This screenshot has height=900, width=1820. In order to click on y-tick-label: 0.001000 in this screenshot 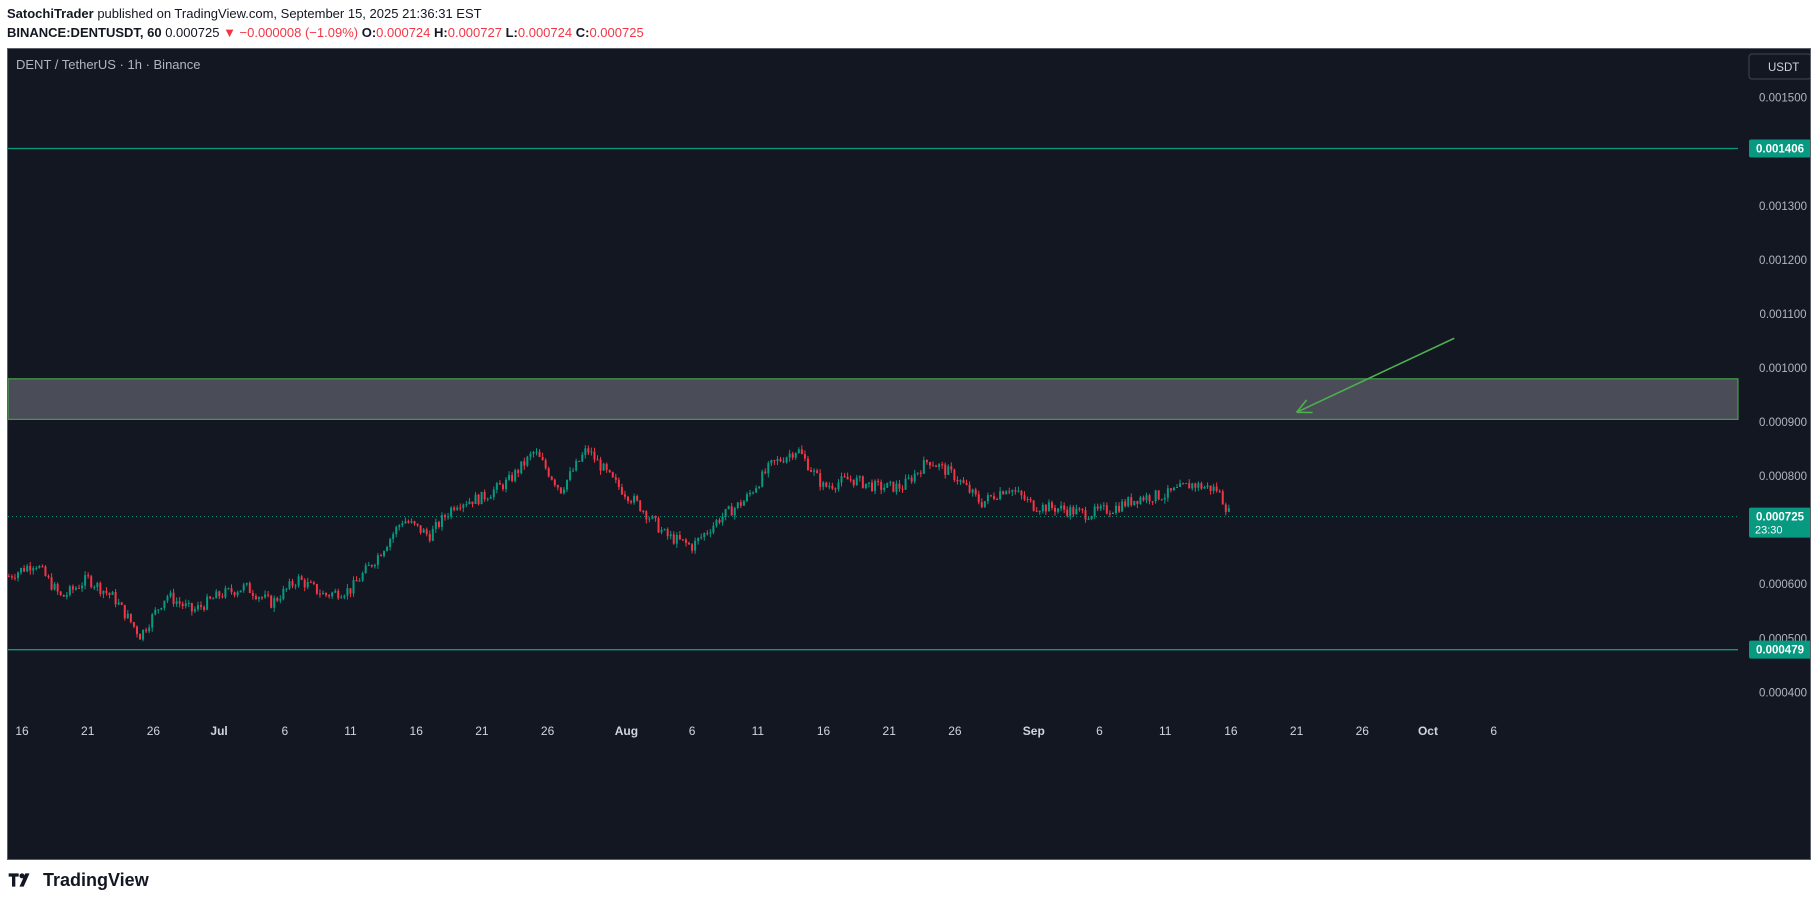, I will do `click(1783, 369)`.